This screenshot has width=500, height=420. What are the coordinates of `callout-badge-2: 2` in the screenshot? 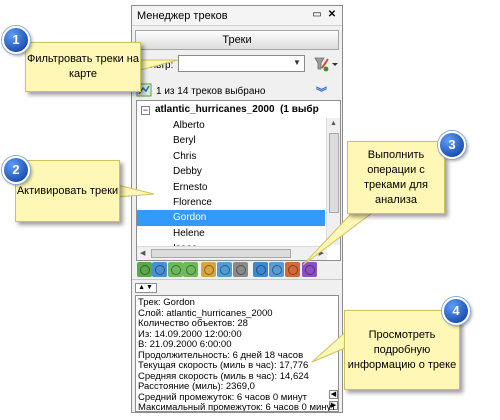 It's located at (16, 170).